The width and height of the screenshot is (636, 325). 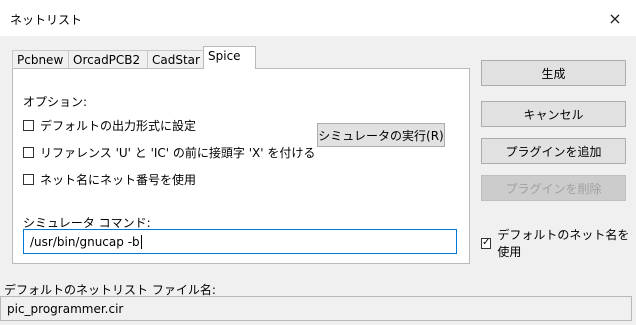 What do you see at coordinates (553, 188) in the screenshot?
I see `remove-plugin-button: プラグインを削除` at bounding box center [553, 188].